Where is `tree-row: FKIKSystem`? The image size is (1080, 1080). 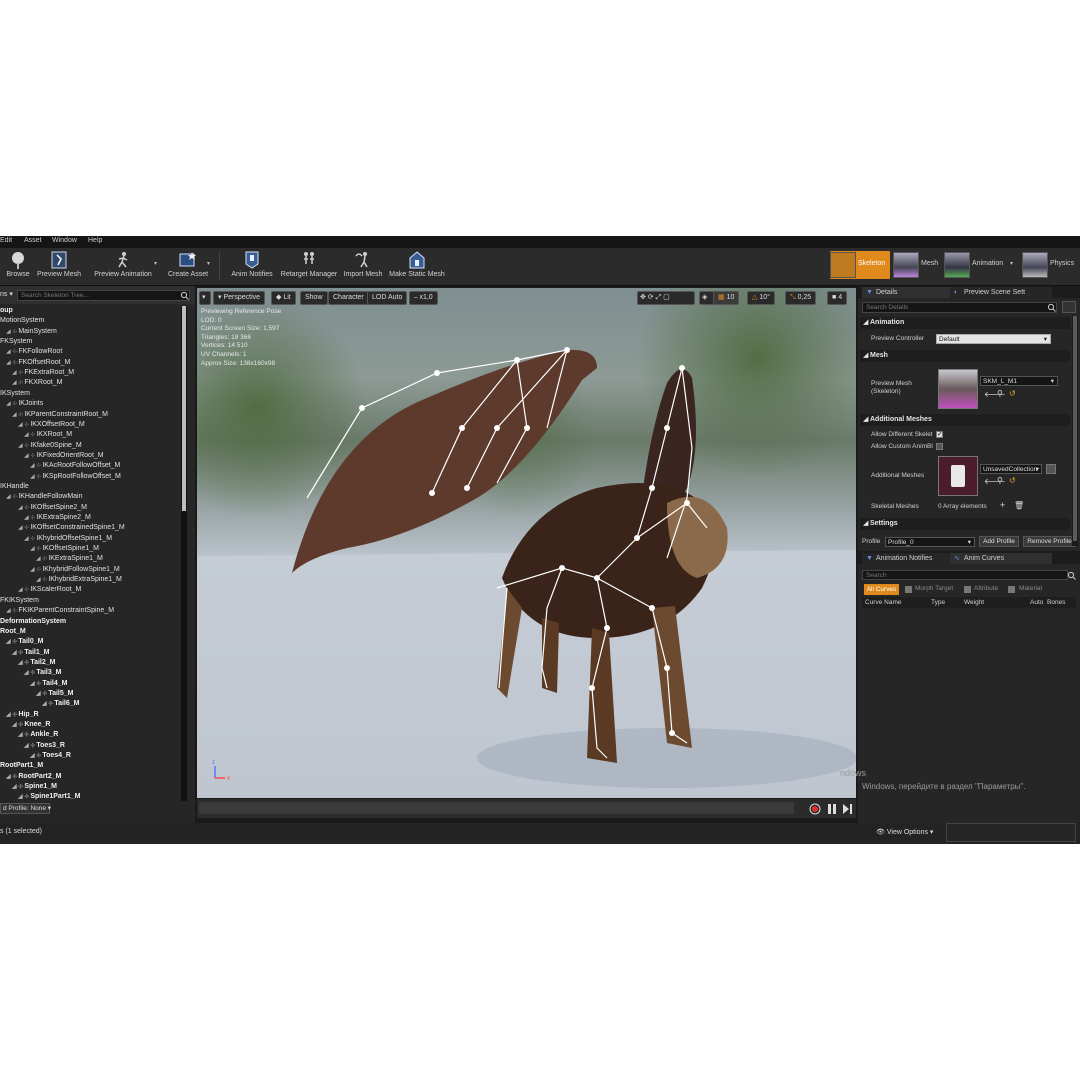 tree-row: FKIKSystem is located at coordinates (19, 601).